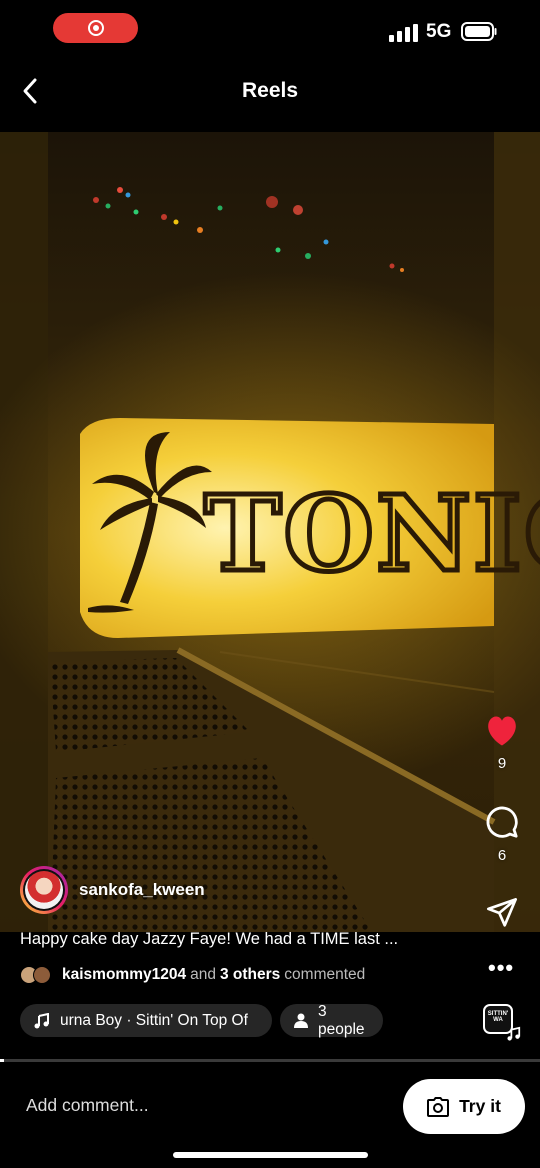  Describe the element at coordinates (270, 1060) in the screenshot. I see `video-progress-bar` at that location.